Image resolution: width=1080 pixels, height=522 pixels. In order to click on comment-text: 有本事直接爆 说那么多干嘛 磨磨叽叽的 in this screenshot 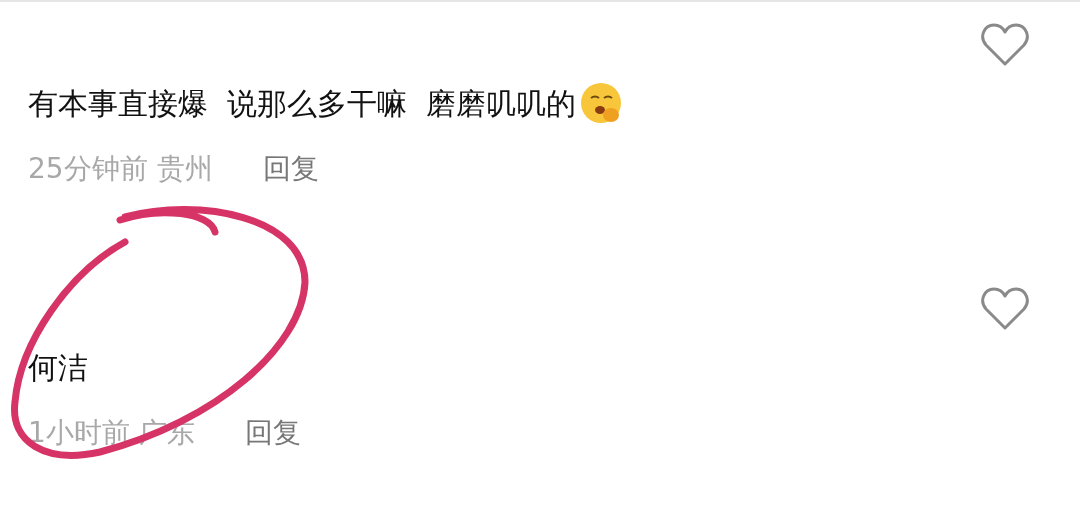, I will do `click(302, 103)`.